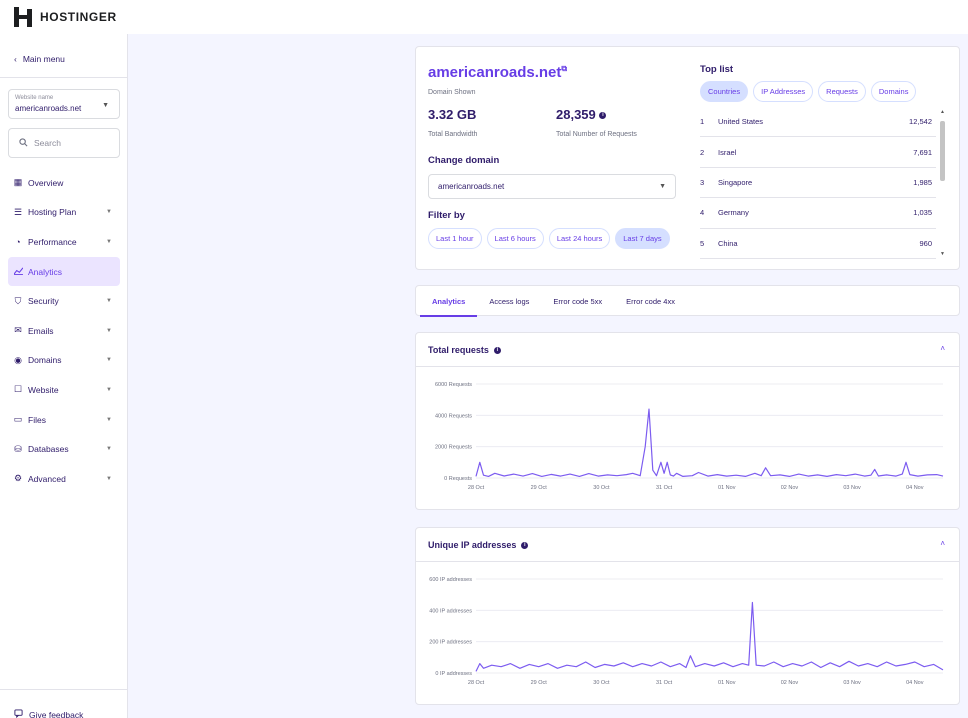 The image size is (968, 718). Describe the element at coordinates (735, 182) in the screenshot. I see `row-name: Singapore` at that location.